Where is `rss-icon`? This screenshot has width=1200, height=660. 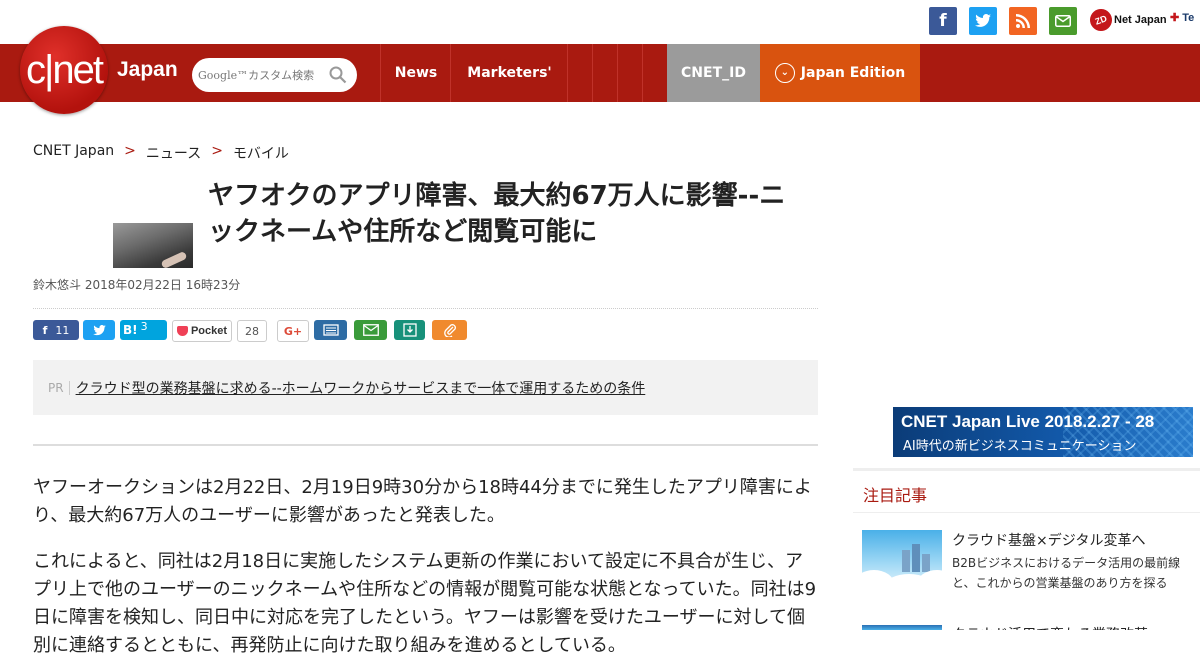
rss-icon is located at coordinates (1023, 21).